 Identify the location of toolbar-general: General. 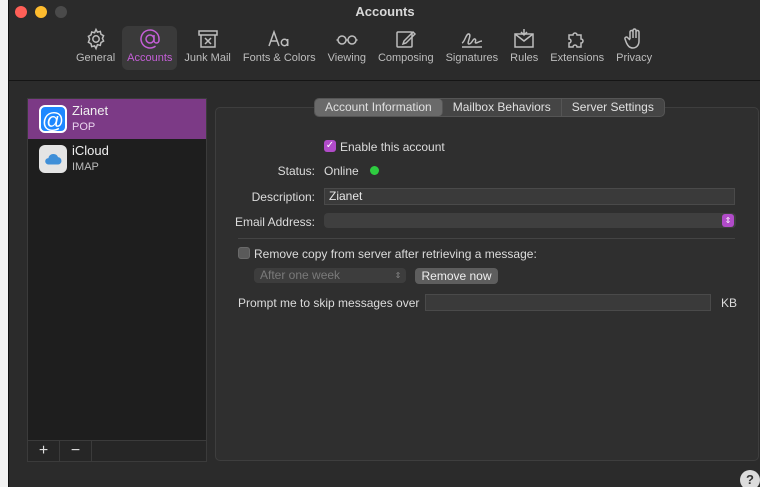
(95, 48).